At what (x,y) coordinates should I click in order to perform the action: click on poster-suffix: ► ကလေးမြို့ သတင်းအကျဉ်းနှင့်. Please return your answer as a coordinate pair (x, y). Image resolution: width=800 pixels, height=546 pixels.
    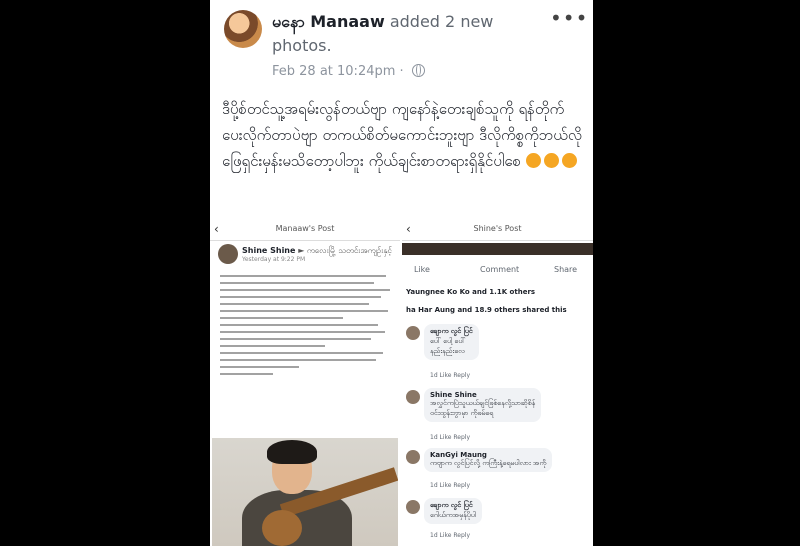
    Looking at the image, I should click on (345, 250).